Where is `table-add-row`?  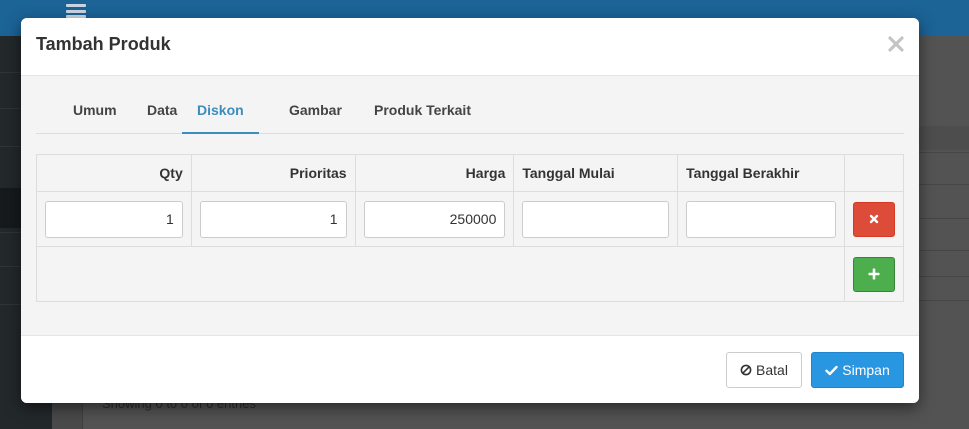 table-add-row is located at coordinates (470, 274).